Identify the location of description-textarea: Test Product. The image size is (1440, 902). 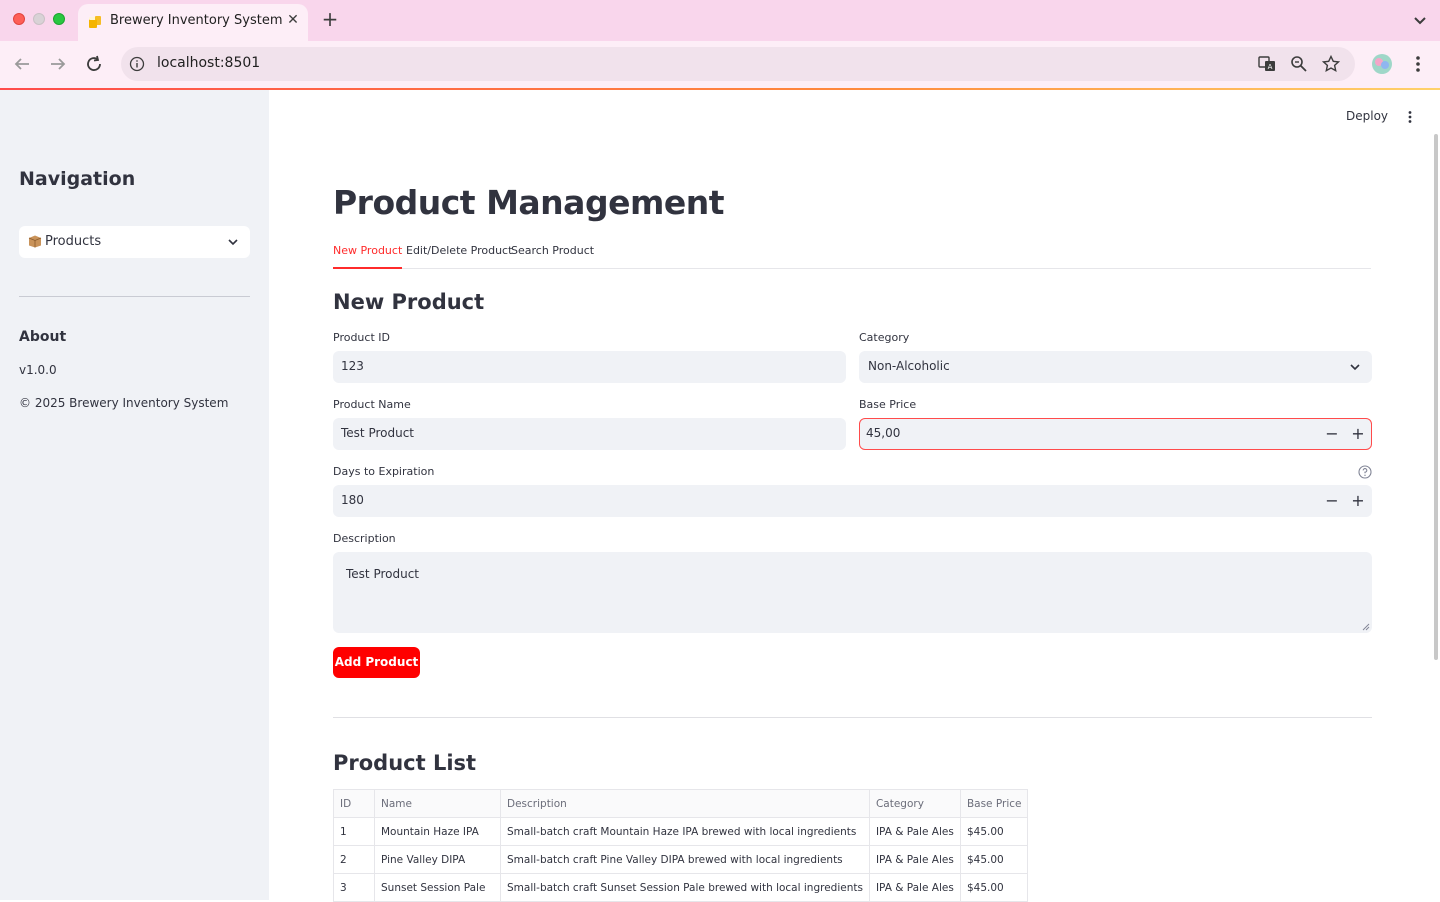
(852, 592).